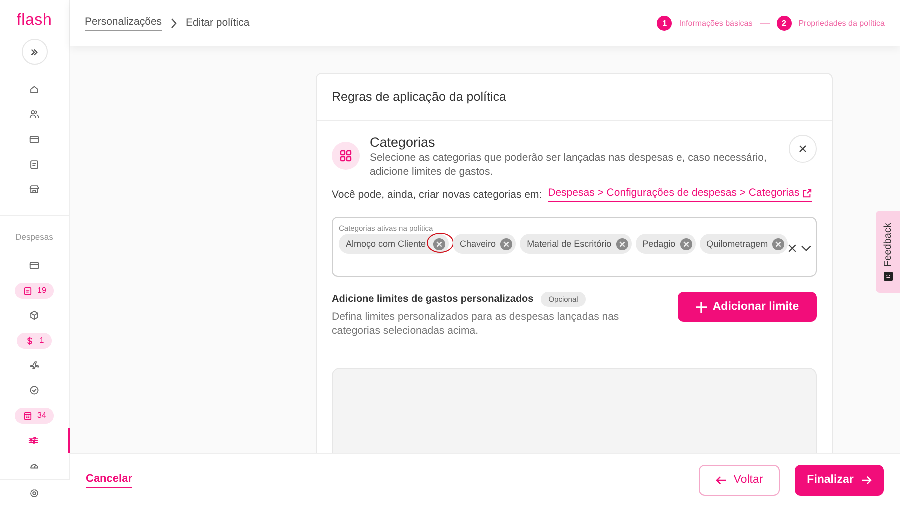 The height and width of the screenshot is (506, 900). What do you see at coordinates (866, 480) in the screenshot?
I see `arrow-right-icon` at bounding box center [866, 480].